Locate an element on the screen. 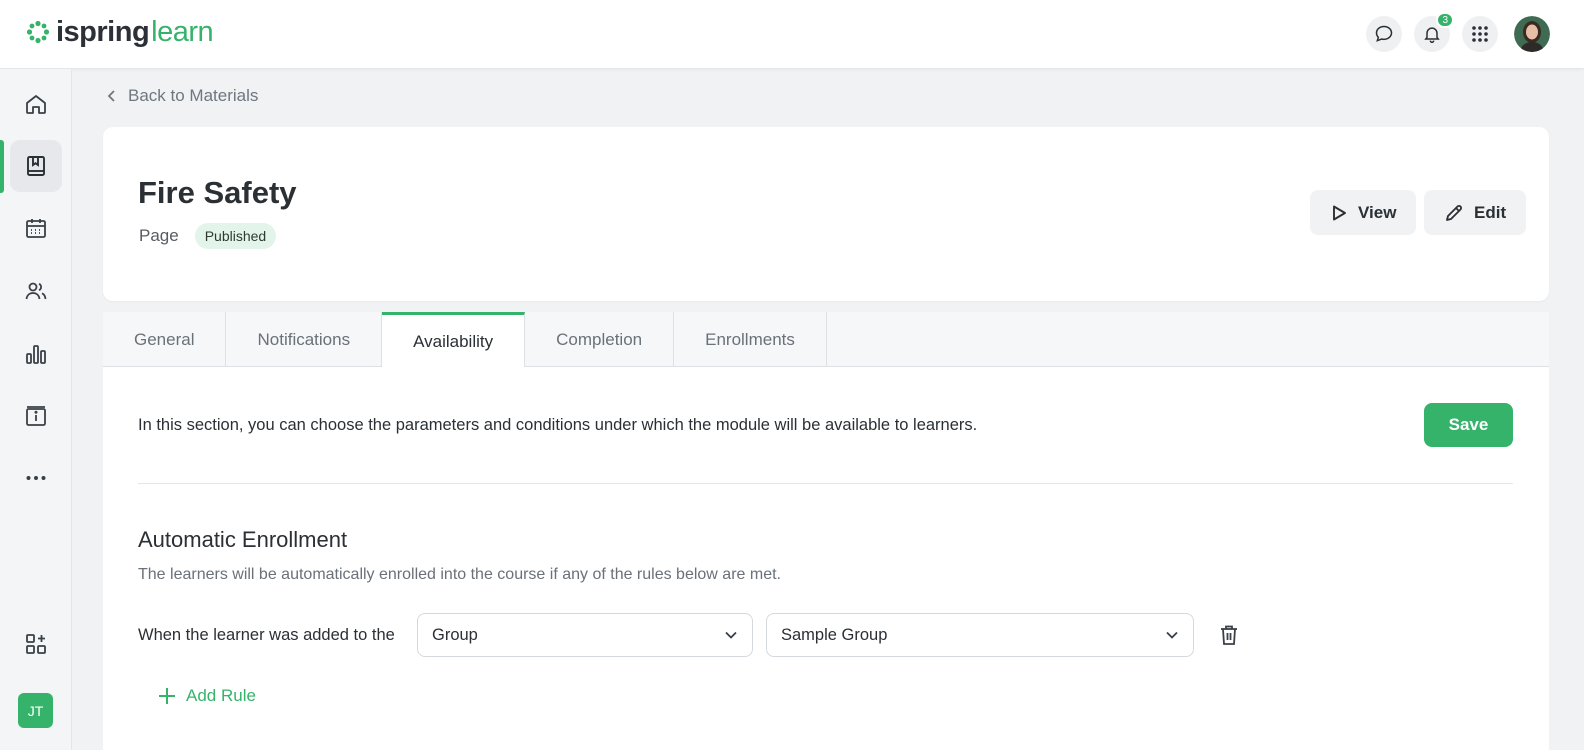 The image size is (1584, 750). content-type-label: Page is located at coordinates (159, 235).